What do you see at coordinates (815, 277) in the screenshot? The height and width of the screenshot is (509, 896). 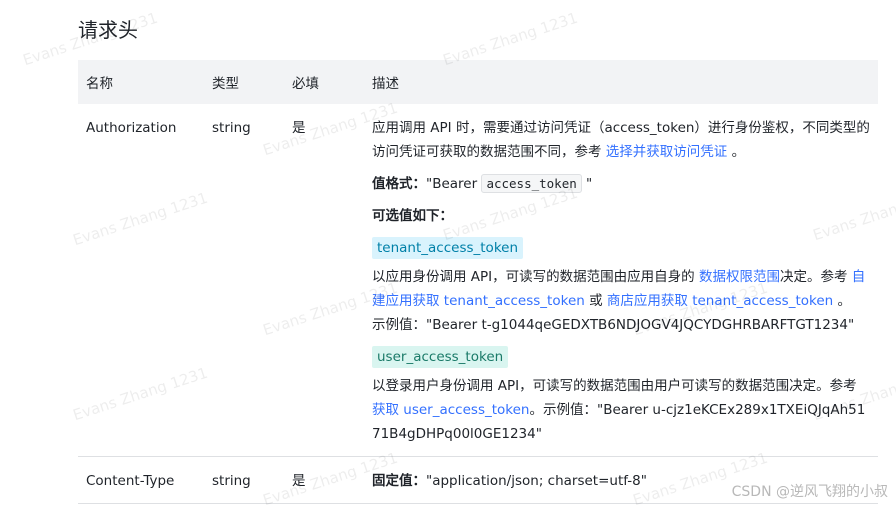 I see `tenant-text: 决定。参考` at bounding box center [815, 277].